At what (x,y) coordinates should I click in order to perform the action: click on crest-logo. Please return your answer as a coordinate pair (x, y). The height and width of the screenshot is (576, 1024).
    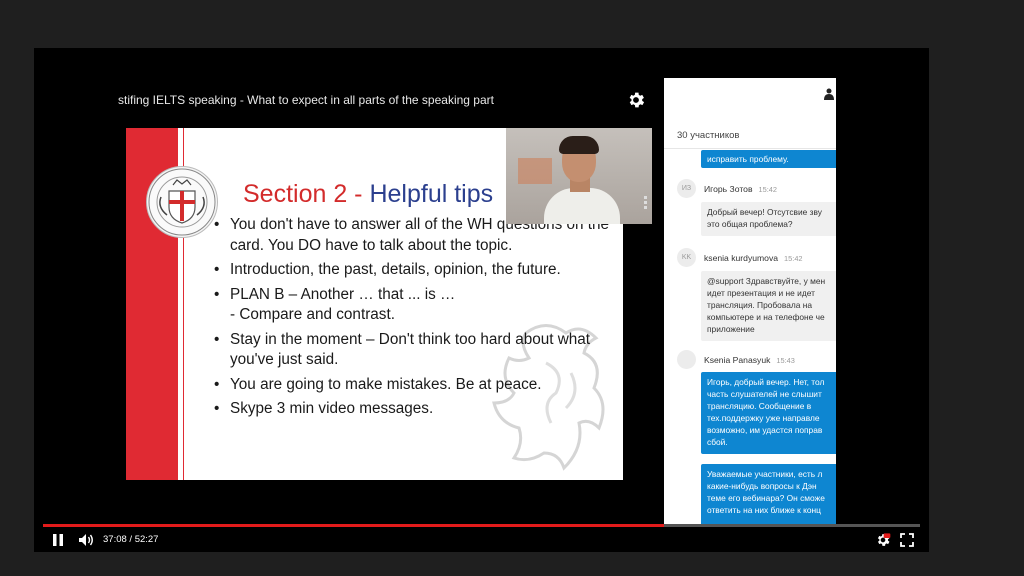
    Looking at the image, I should click on (182, 202).